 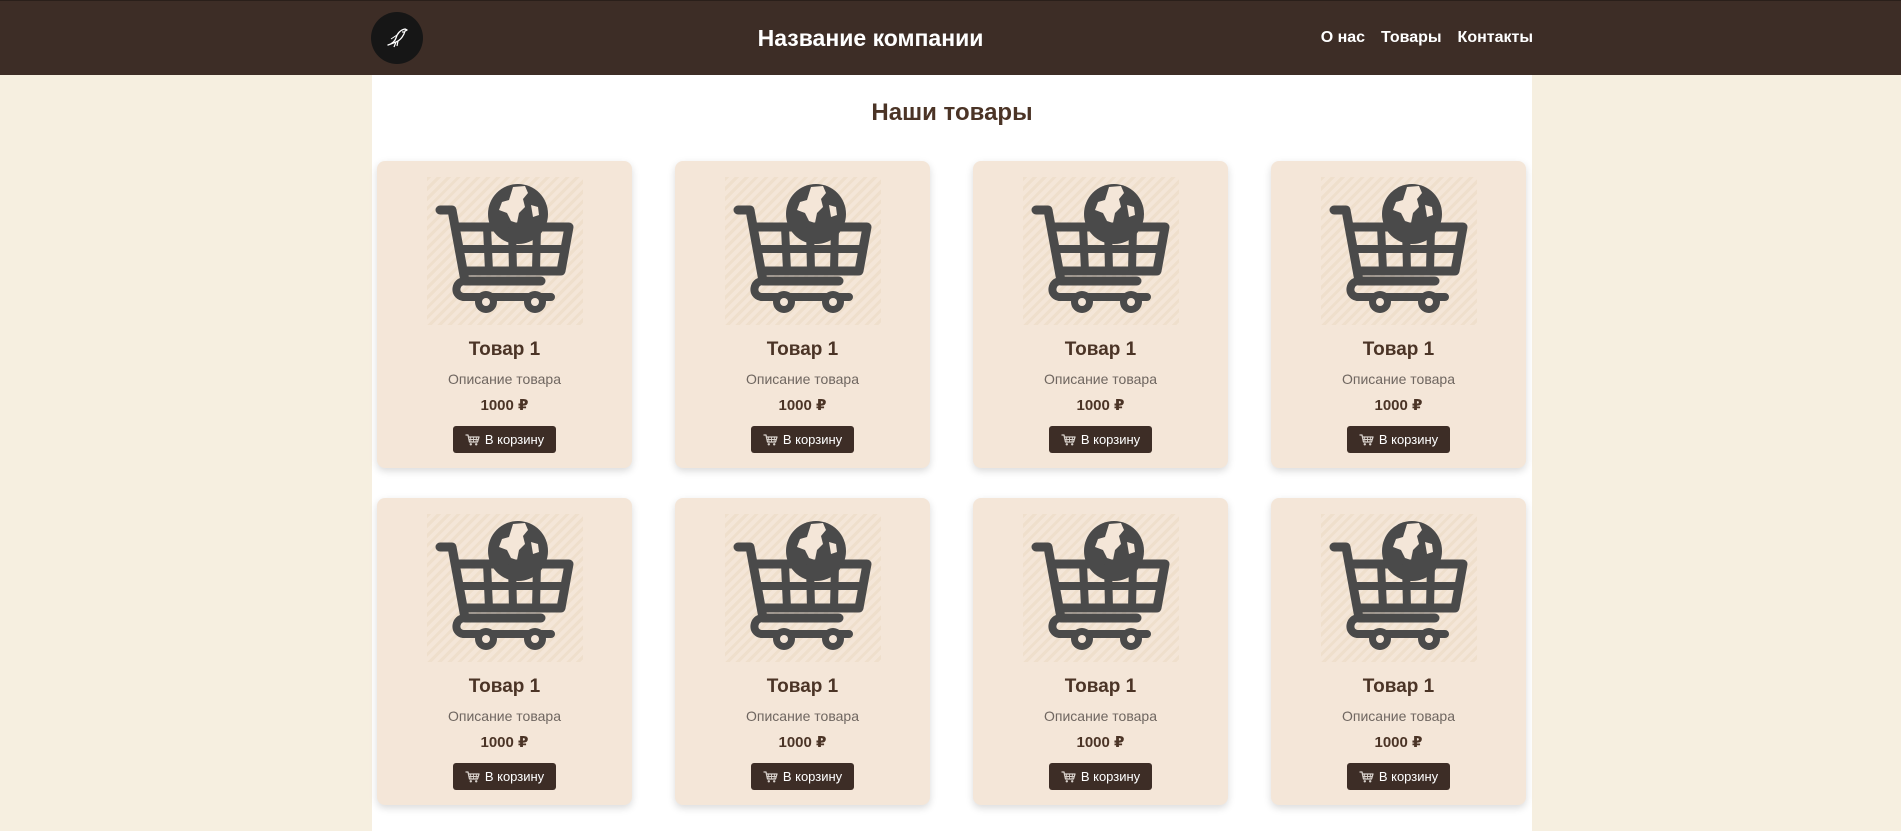 I want to click on section-title: Наши товары, so click(x=952, y=112).